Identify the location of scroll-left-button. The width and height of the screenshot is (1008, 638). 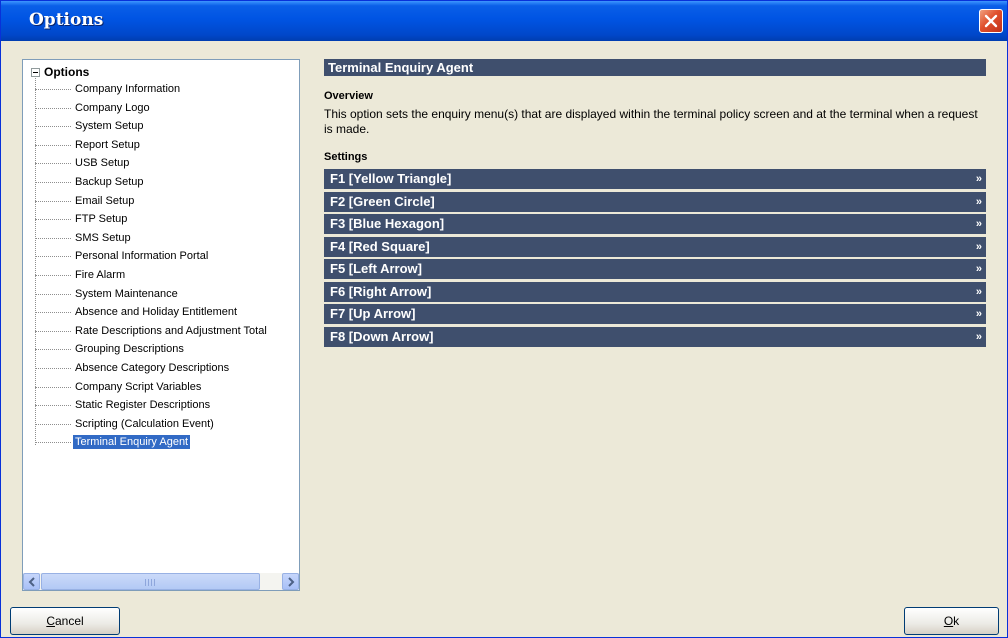
(31, 581).